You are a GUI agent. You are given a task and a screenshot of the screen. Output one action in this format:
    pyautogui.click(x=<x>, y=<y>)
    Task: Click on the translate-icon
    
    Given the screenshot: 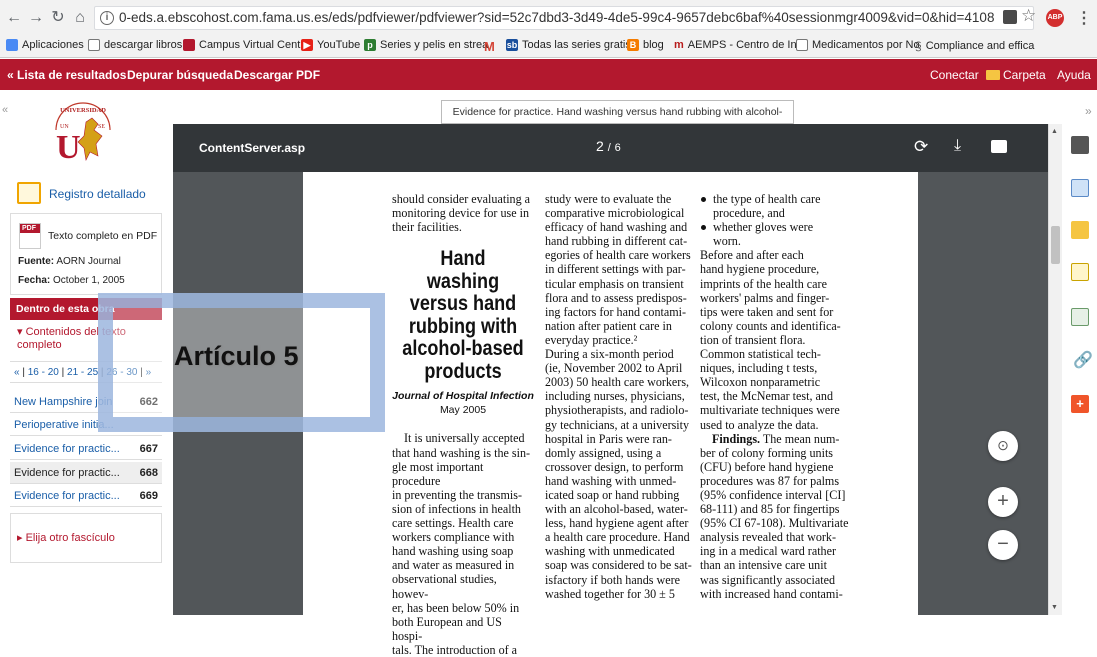 What is the action you would take?
    pyautogui.click(x=1010, y=17)
    